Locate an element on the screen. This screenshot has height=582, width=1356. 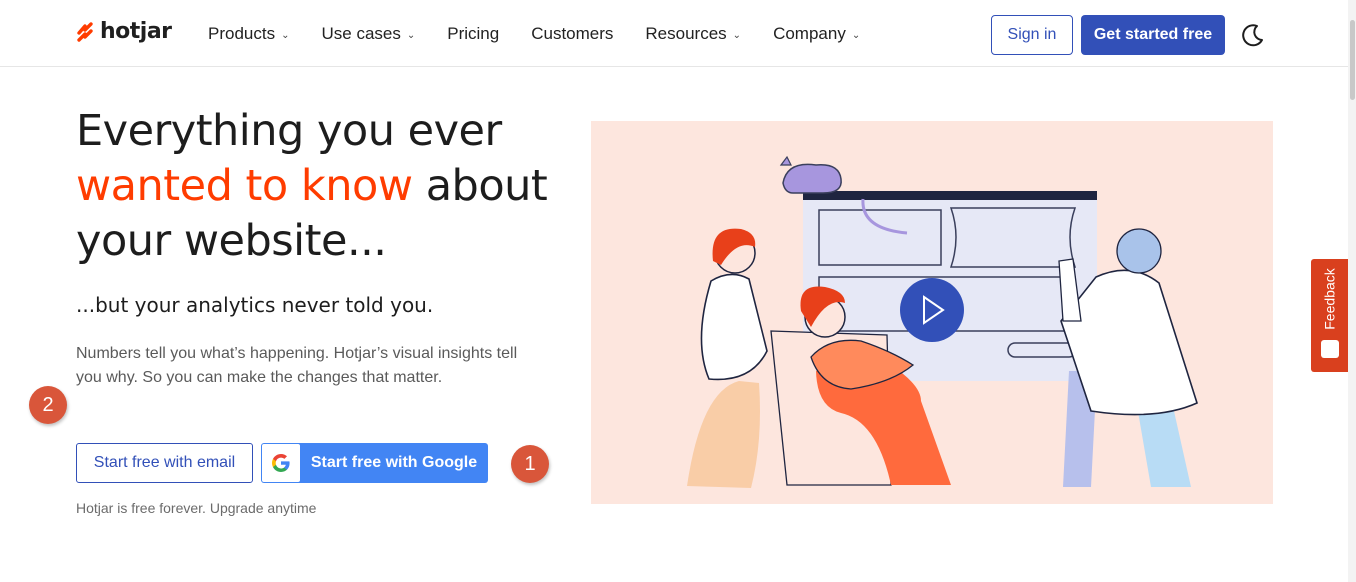
nav-customers: Customers is located at coordinates (572, 34).